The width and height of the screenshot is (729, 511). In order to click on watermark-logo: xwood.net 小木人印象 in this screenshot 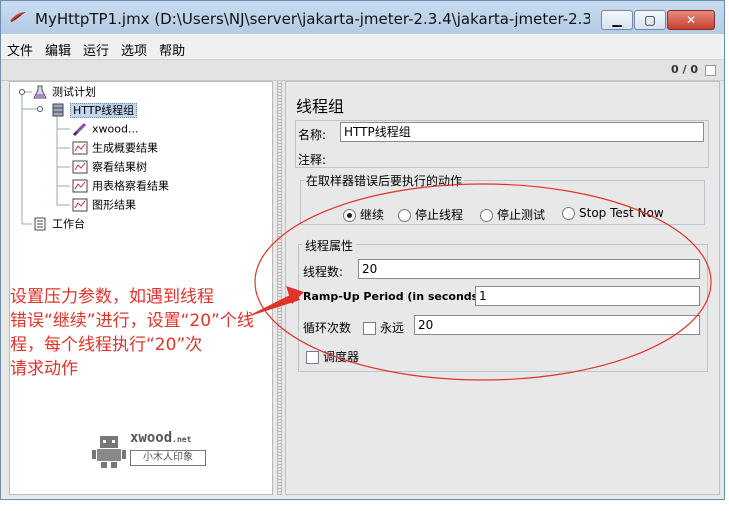, I will do `click(162, 452)`.